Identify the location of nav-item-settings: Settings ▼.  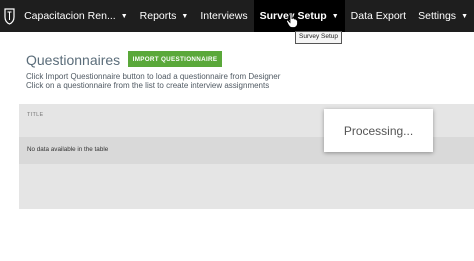
(443, 16).